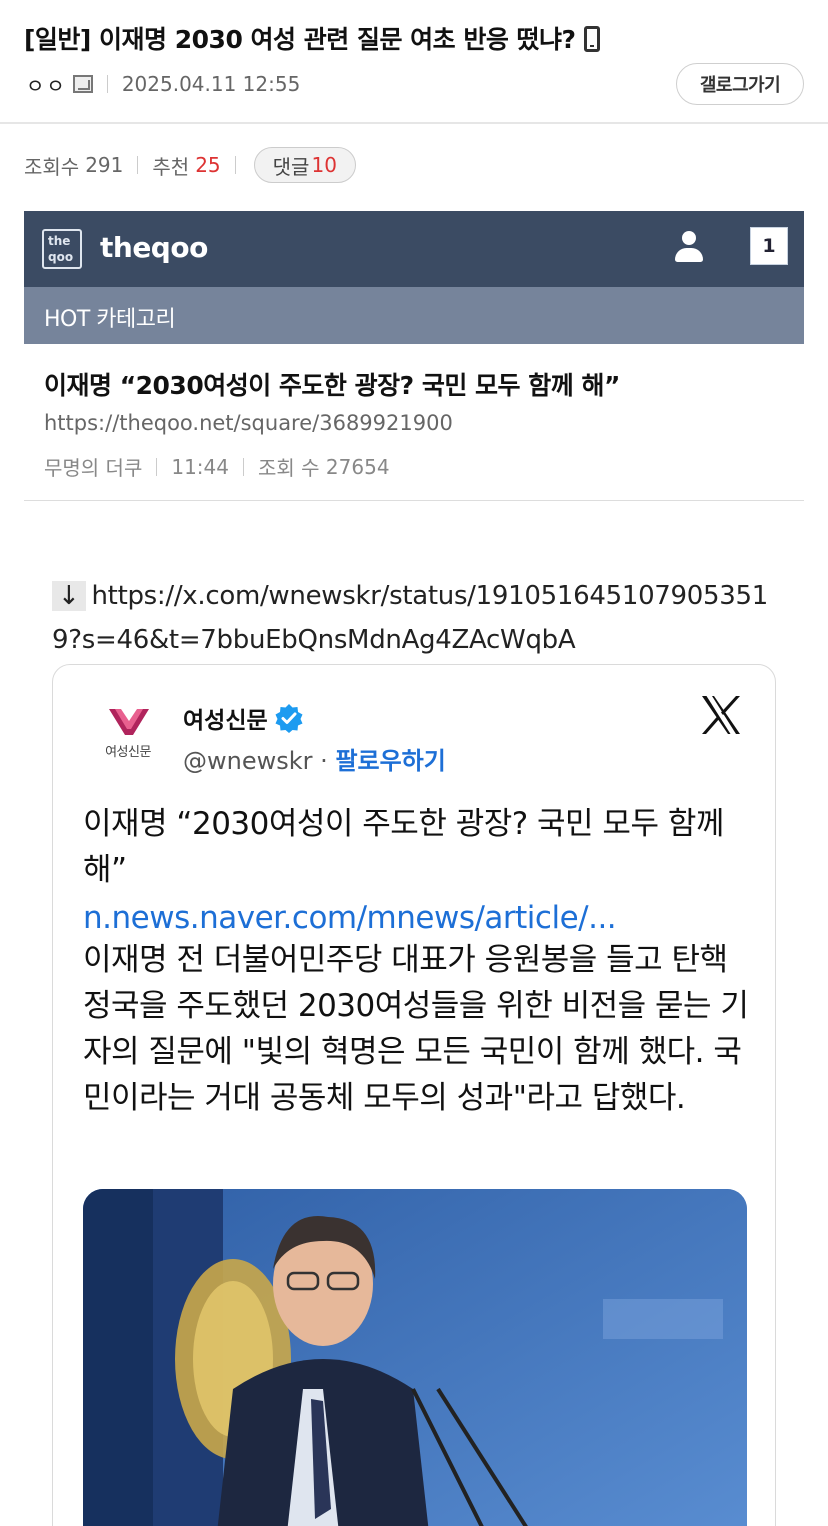 The image size is (828, 1526). I want to click on post-datetime: 2025.04.11 12:55, so click(211, 84).